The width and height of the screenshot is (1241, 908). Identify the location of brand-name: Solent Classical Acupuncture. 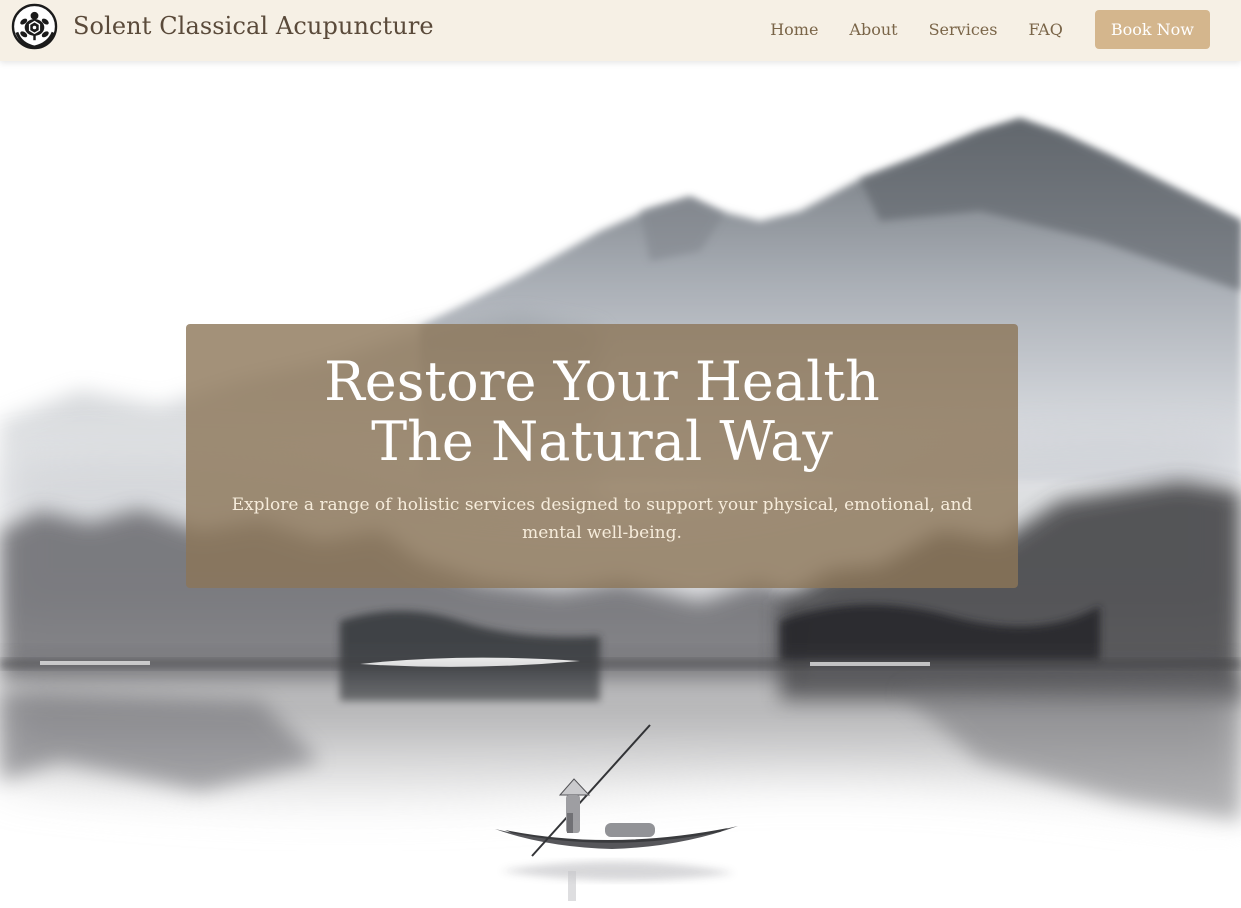
(253, 26).